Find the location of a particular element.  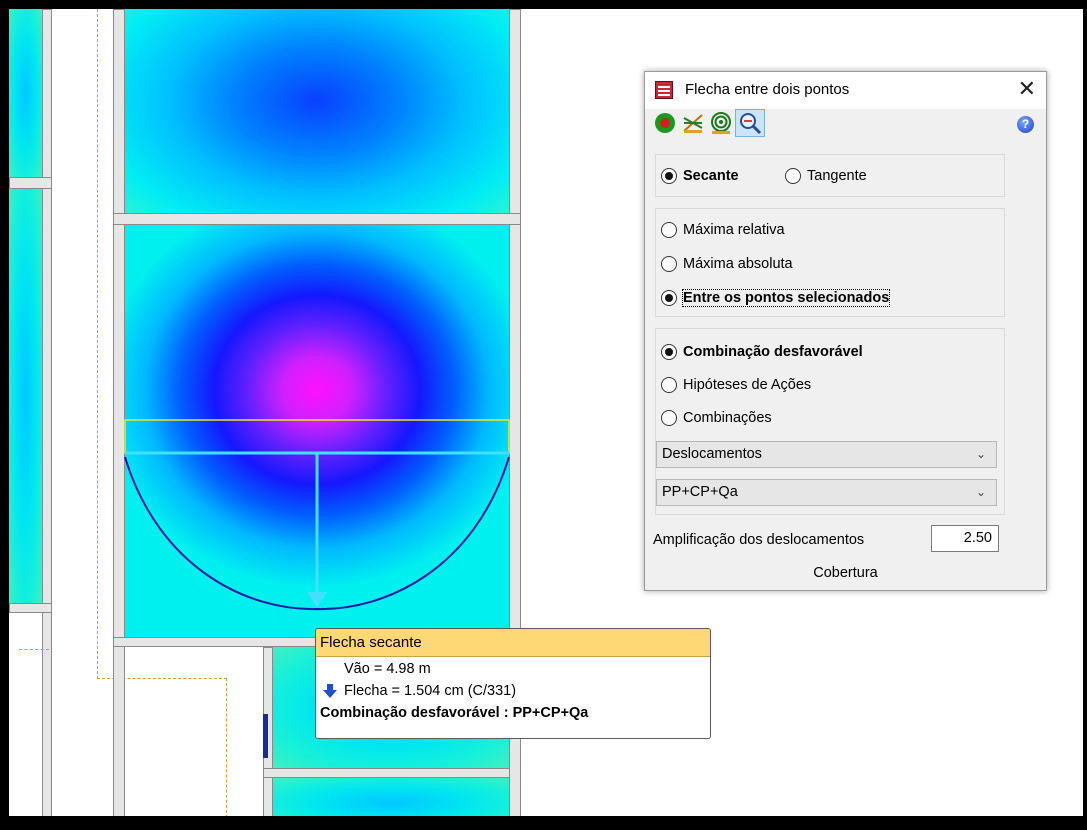

radio-tangente-label: Tangente is located at coordinates (837, 176).